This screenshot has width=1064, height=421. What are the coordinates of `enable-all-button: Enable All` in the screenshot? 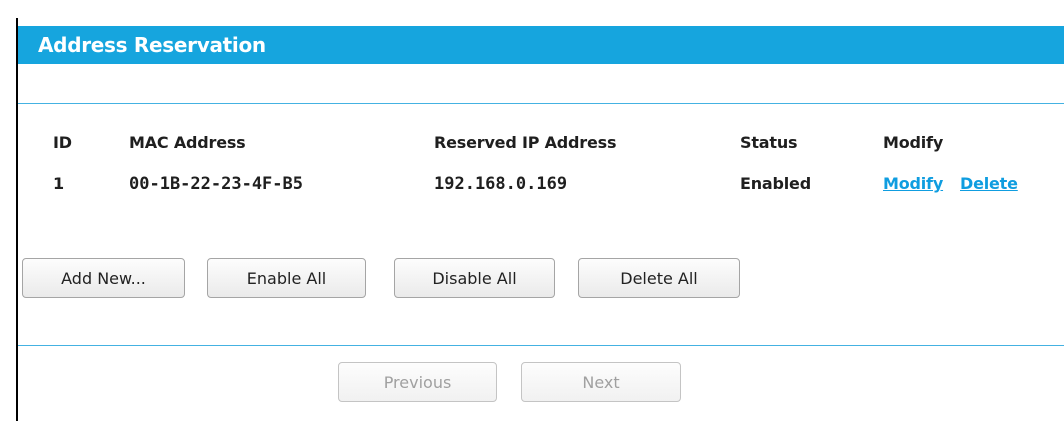 It's located at (286, 278).